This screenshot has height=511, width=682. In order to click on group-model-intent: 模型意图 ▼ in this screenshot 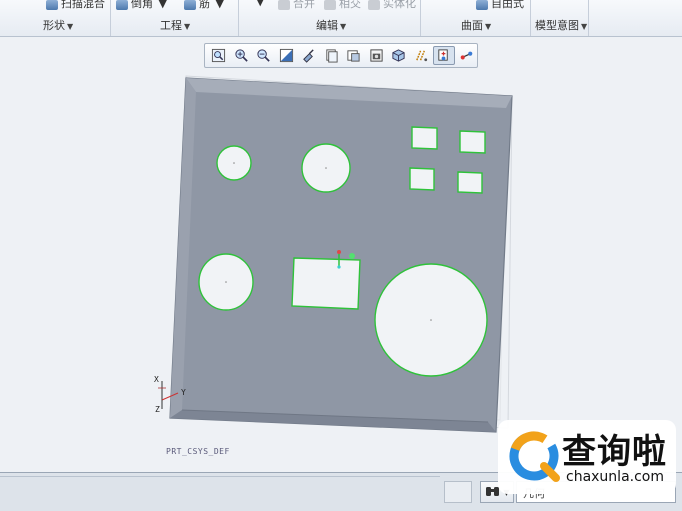, I will do `click(561, 25)`.